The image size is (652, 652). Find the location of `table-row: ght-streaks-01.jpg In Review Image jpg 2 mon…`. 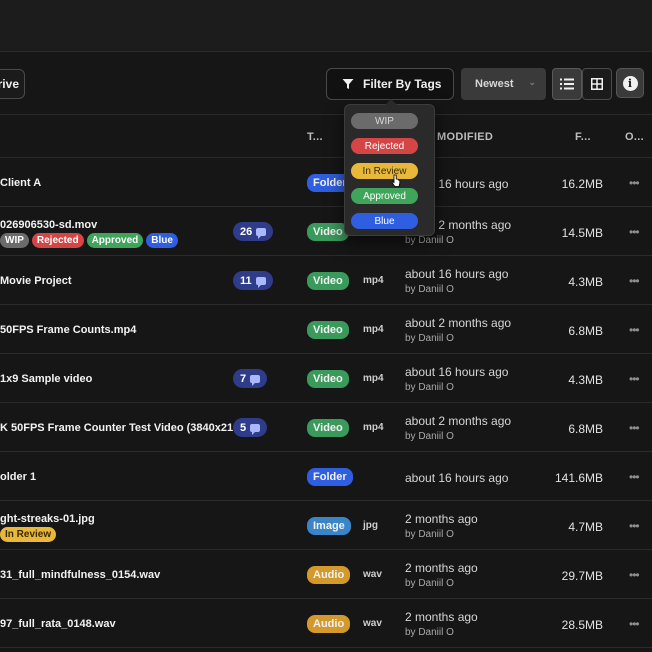

table-row: ght-streaks-01.jpg In Review Image jpg 2 mon… is located at coordinates (326, 525).